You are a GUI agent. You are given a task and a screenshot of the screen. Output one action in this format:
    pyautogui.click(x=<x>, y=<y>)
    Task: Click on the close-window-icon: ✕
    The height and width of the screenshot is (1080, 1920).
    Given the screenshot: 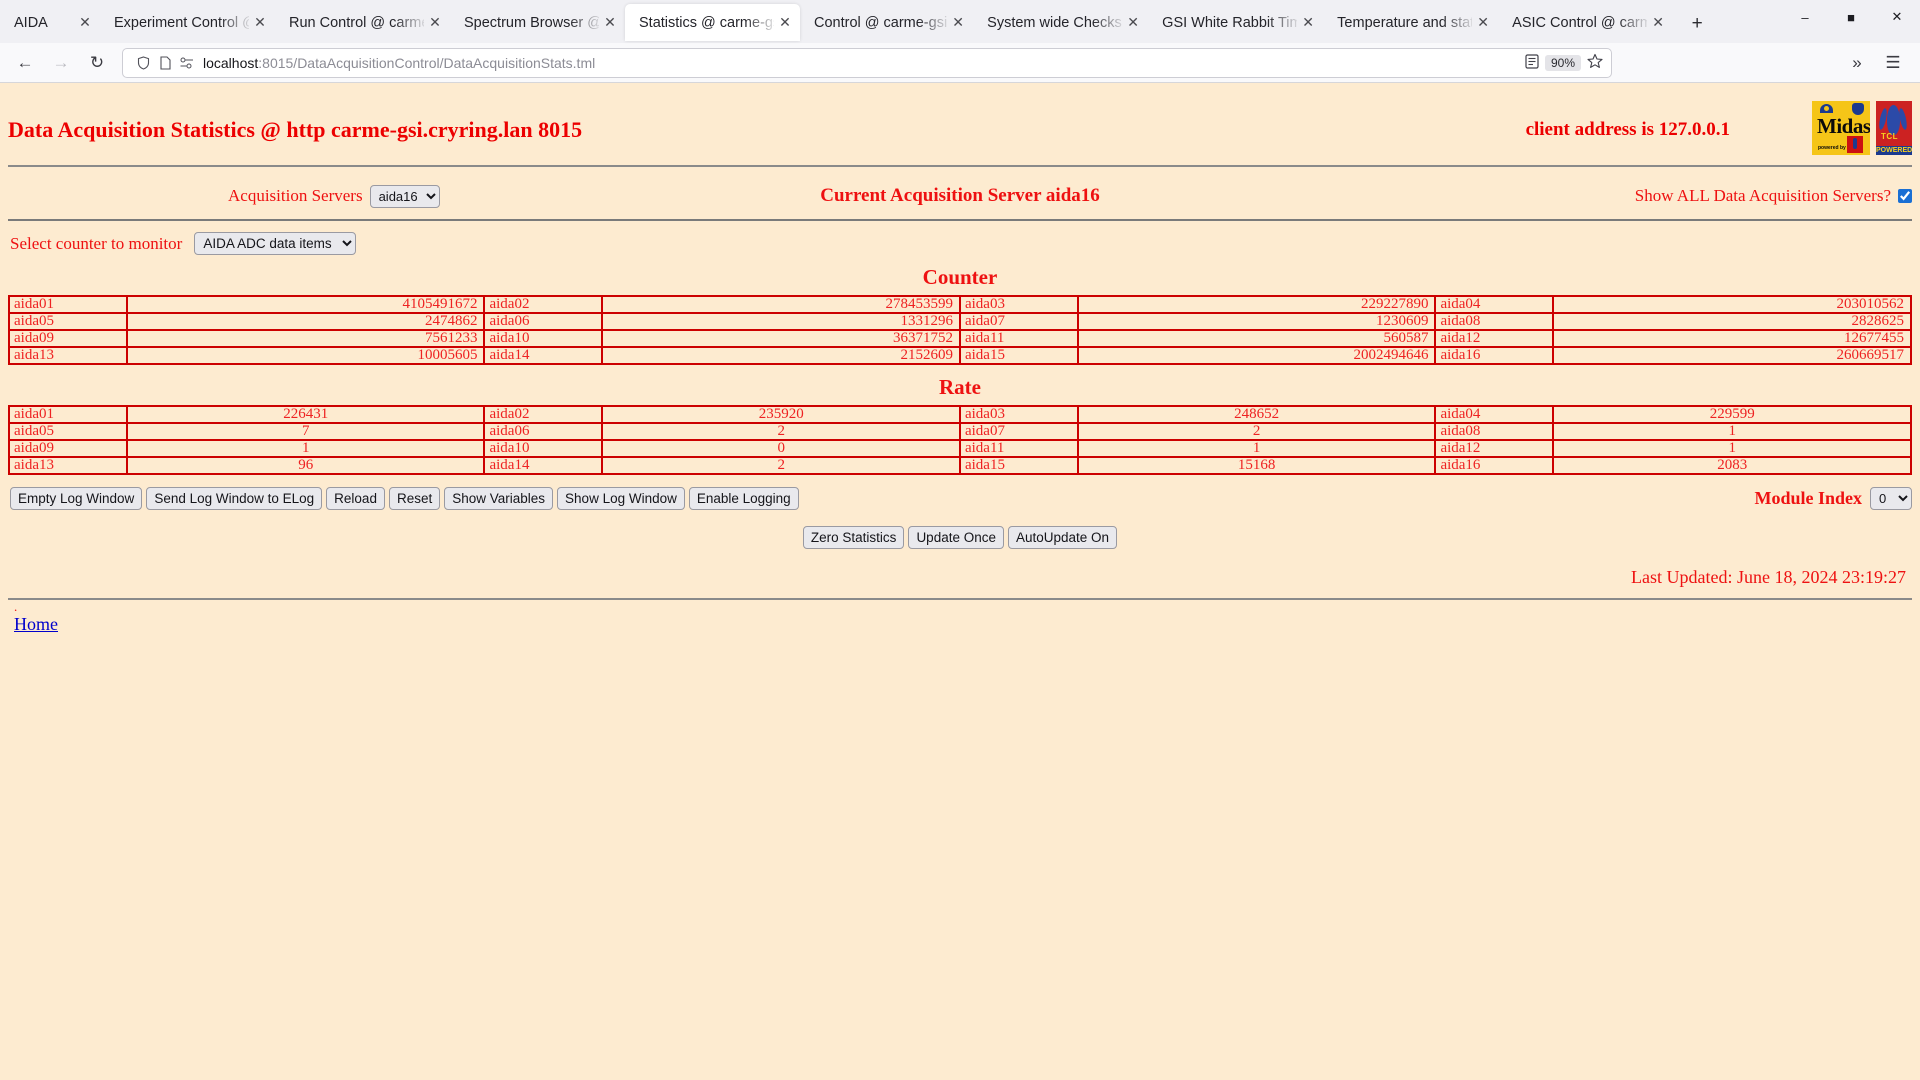 What is the action you would take?
    pyautogui.click(x=1897, y=17)
    